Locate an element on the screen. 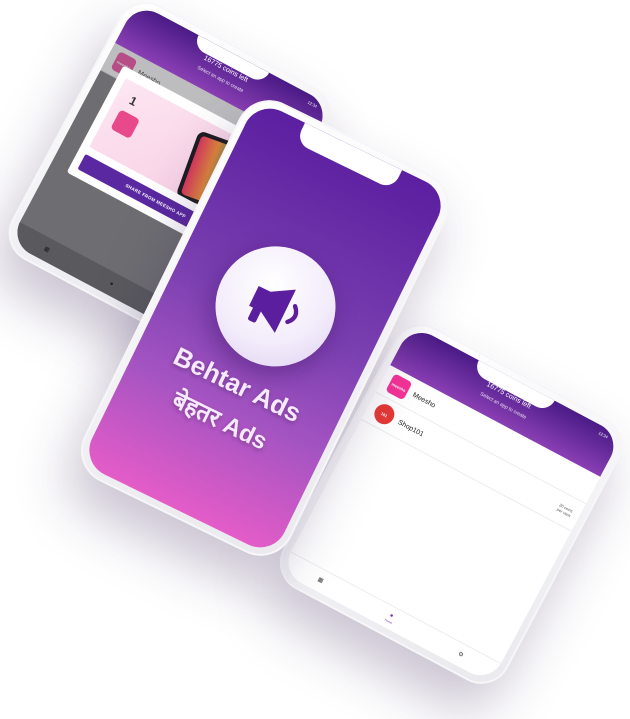 Image resolution: width=630 pixels, height=719 pixels. home-icon: ● is located at coordinates (111, 284).